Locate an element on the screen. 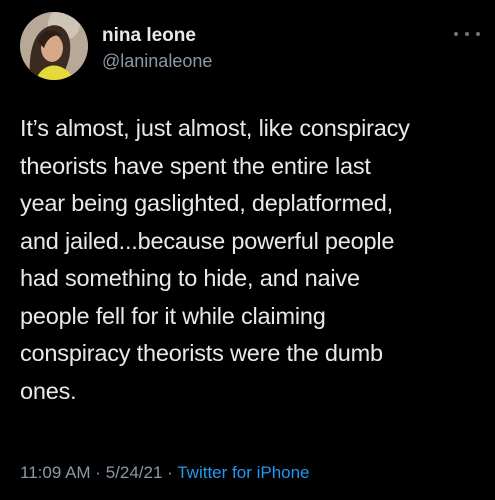 This screenshot has height=500, width=495. avatar is located at coordinates (54, 46).